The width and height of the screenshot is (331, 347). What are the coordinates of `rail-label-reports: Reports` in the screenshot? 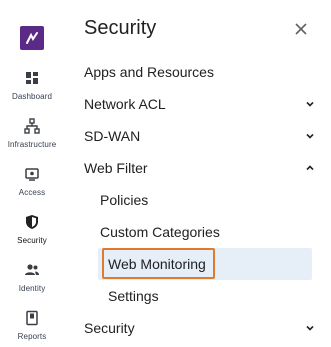 It's located at (32, 336).